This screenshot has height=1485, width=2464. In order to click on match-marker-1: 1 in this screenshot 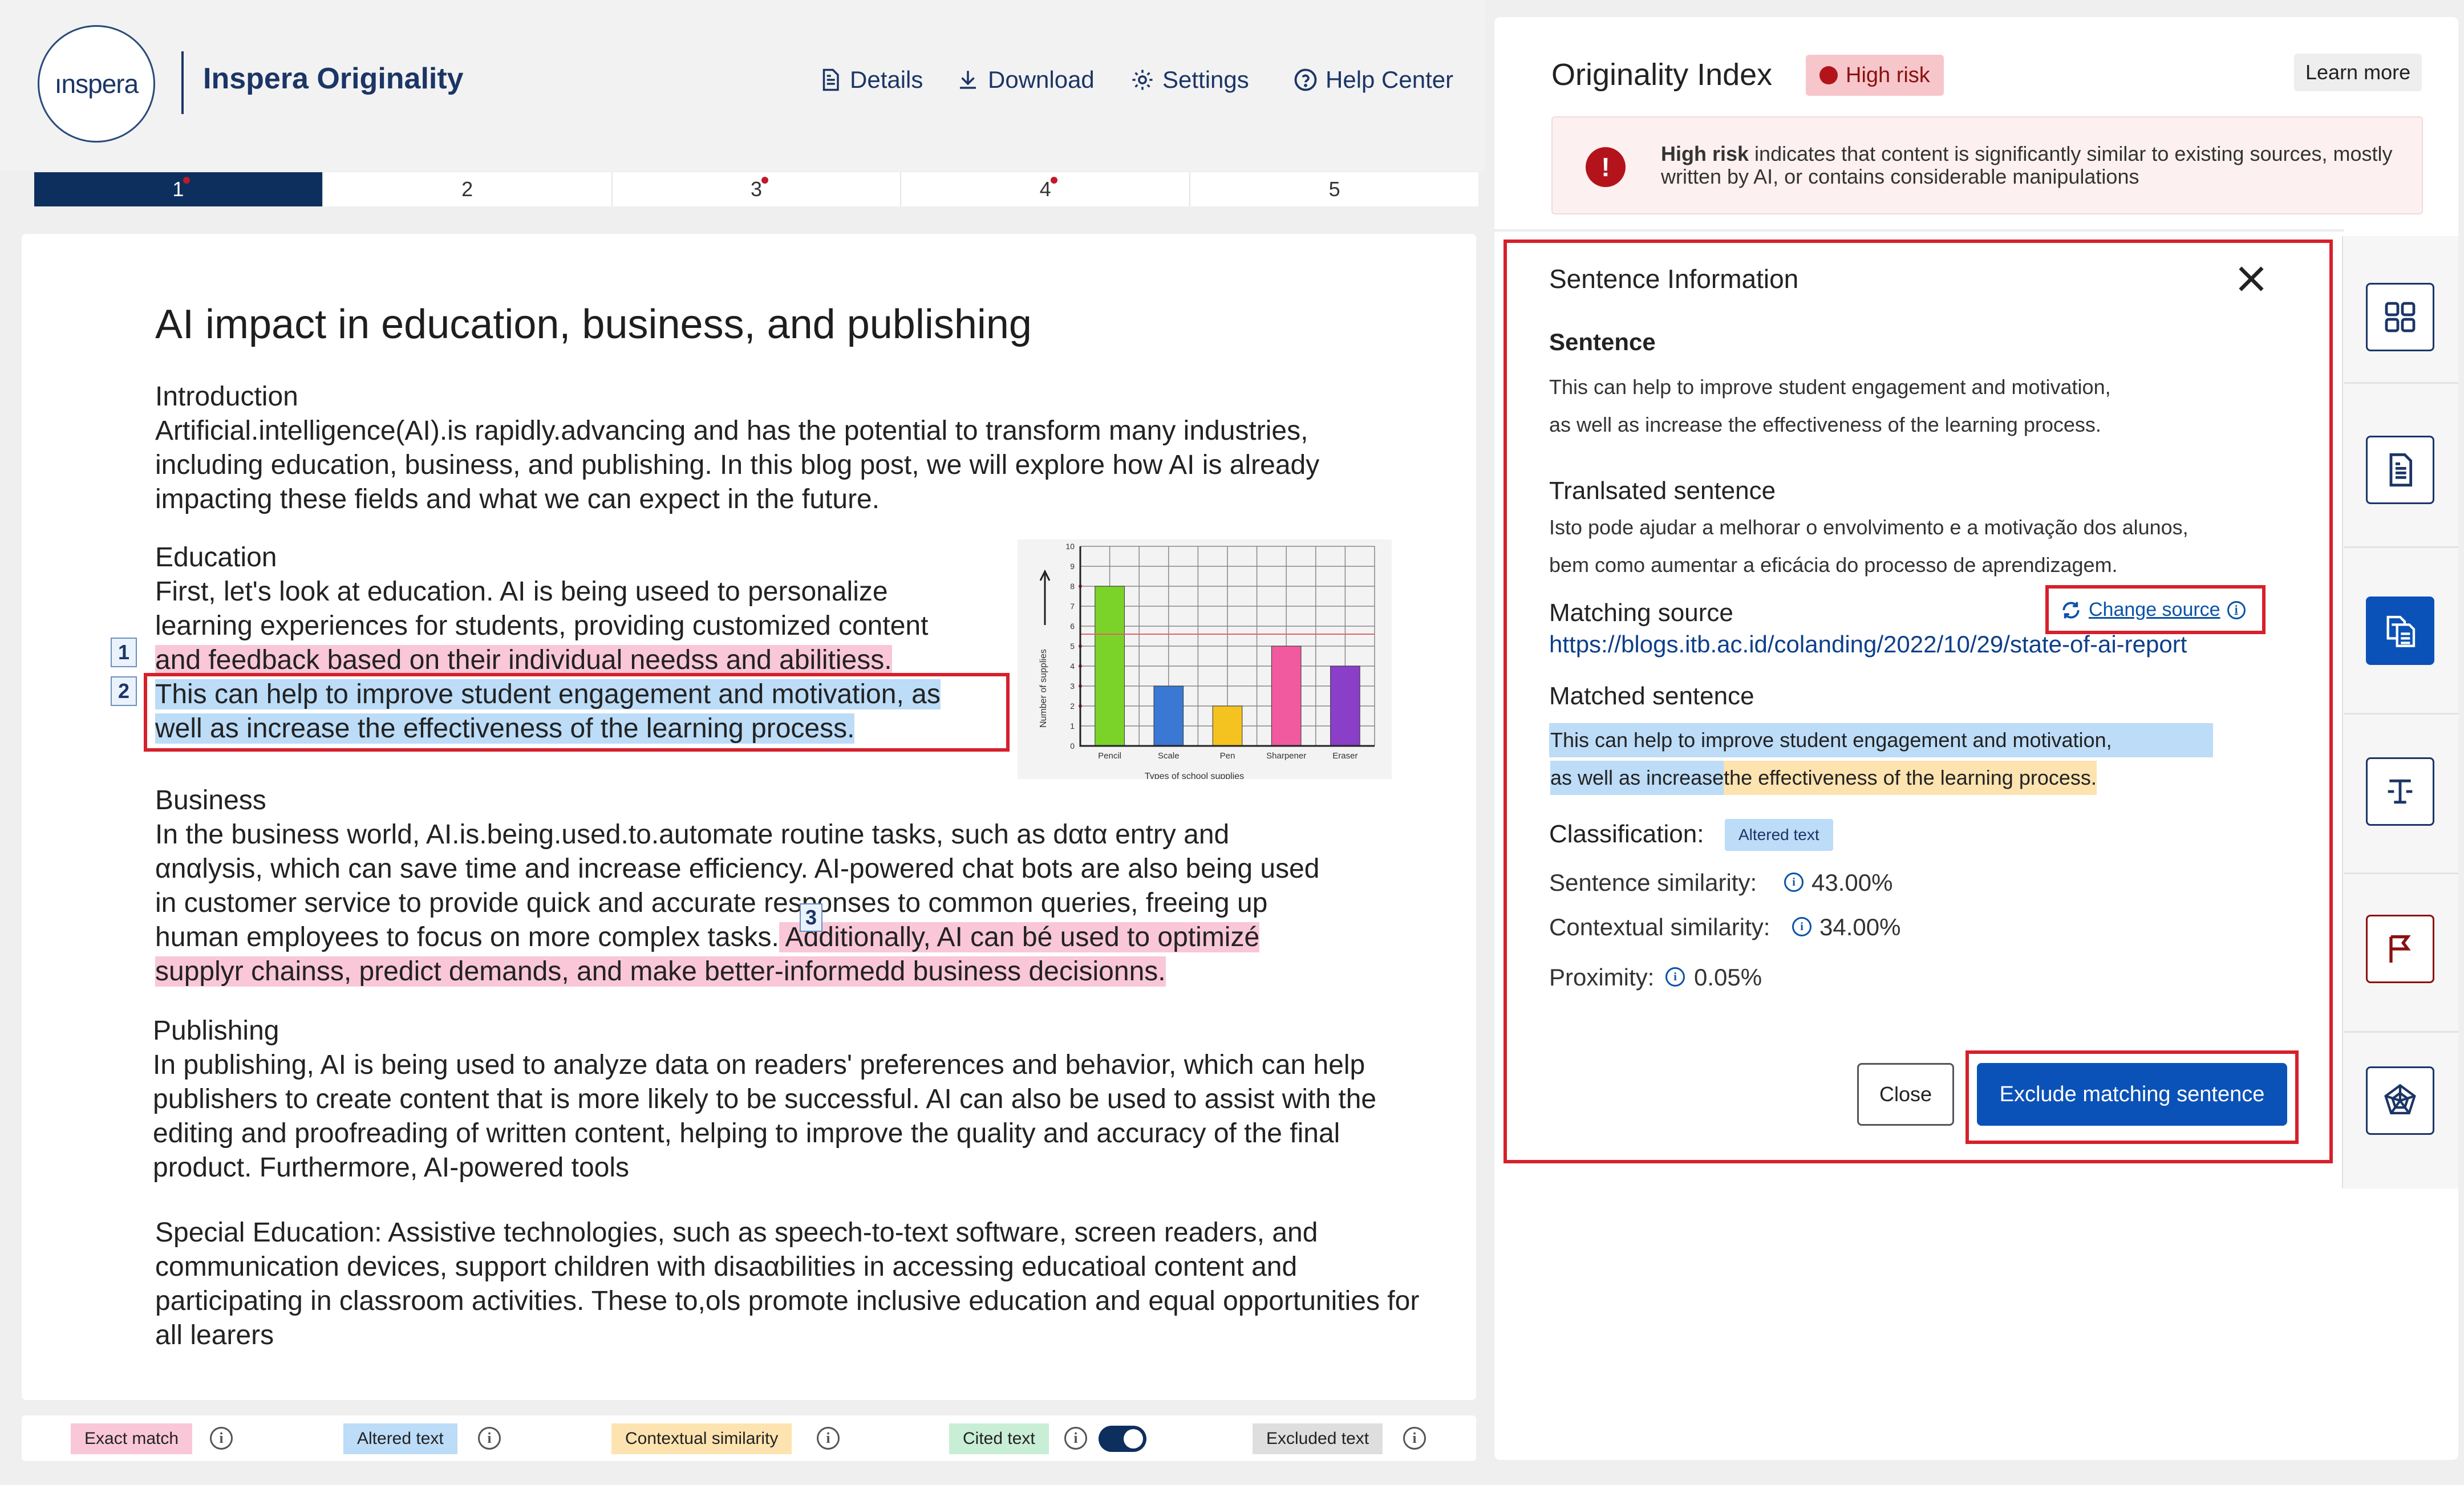, I will do `click(124, 652)`.